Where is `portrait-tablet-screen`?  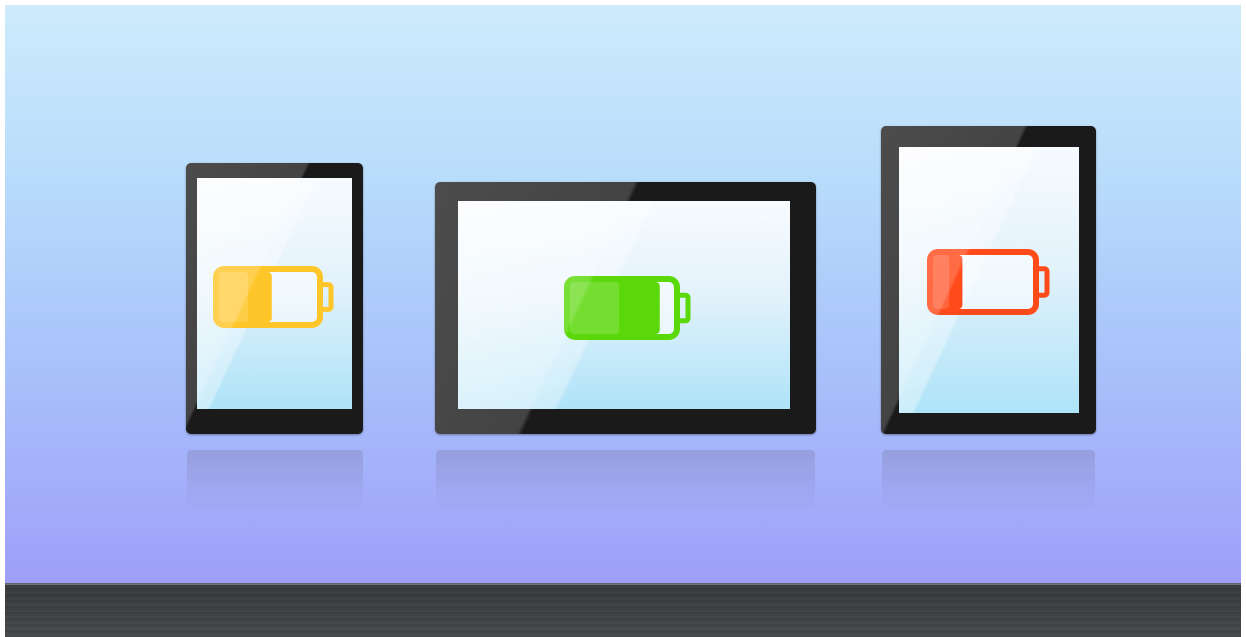 portrait-tablet-screen is located at coordinates (989, 280).